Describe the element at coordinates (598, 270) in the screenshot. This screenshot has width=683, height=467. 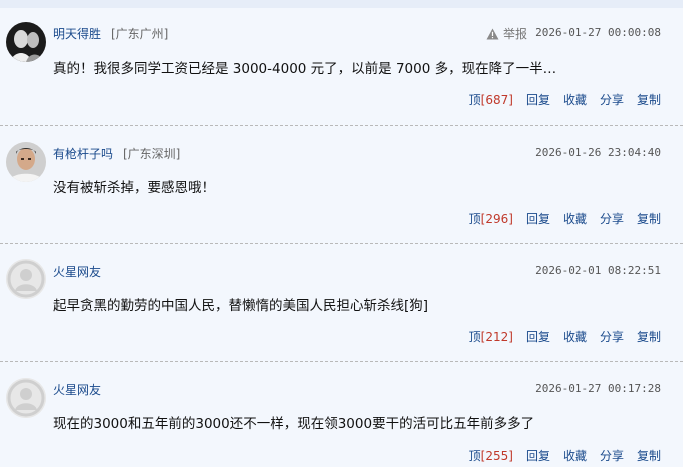
I see `comment-time: 2026-02-01 08:22:51` at that location.